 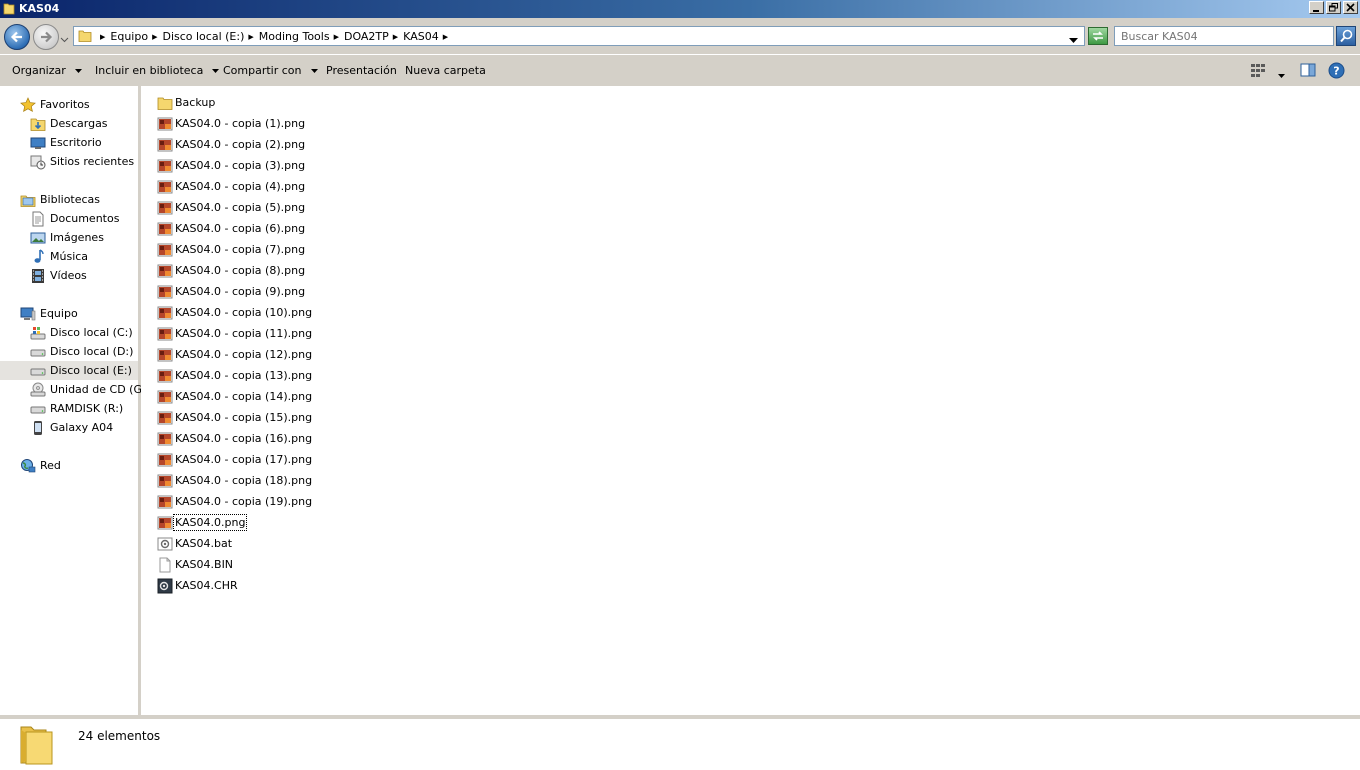 I want to click on view-options-dropdown, so click(x=1281, y=74).